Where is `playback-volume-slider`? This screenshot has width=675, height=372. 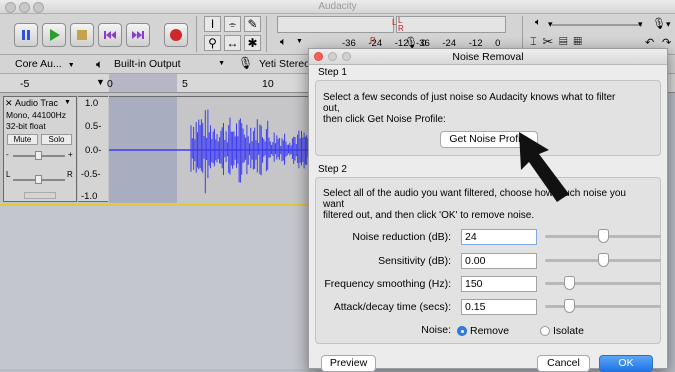
playback-volume-slider is located at coordinates (597, 25).